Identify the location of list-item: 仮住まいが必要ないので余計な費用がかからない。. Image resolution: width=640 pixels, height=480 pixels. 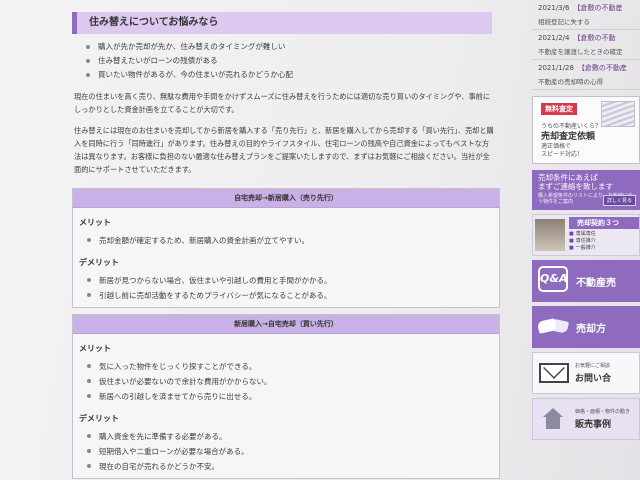
(293, 381).